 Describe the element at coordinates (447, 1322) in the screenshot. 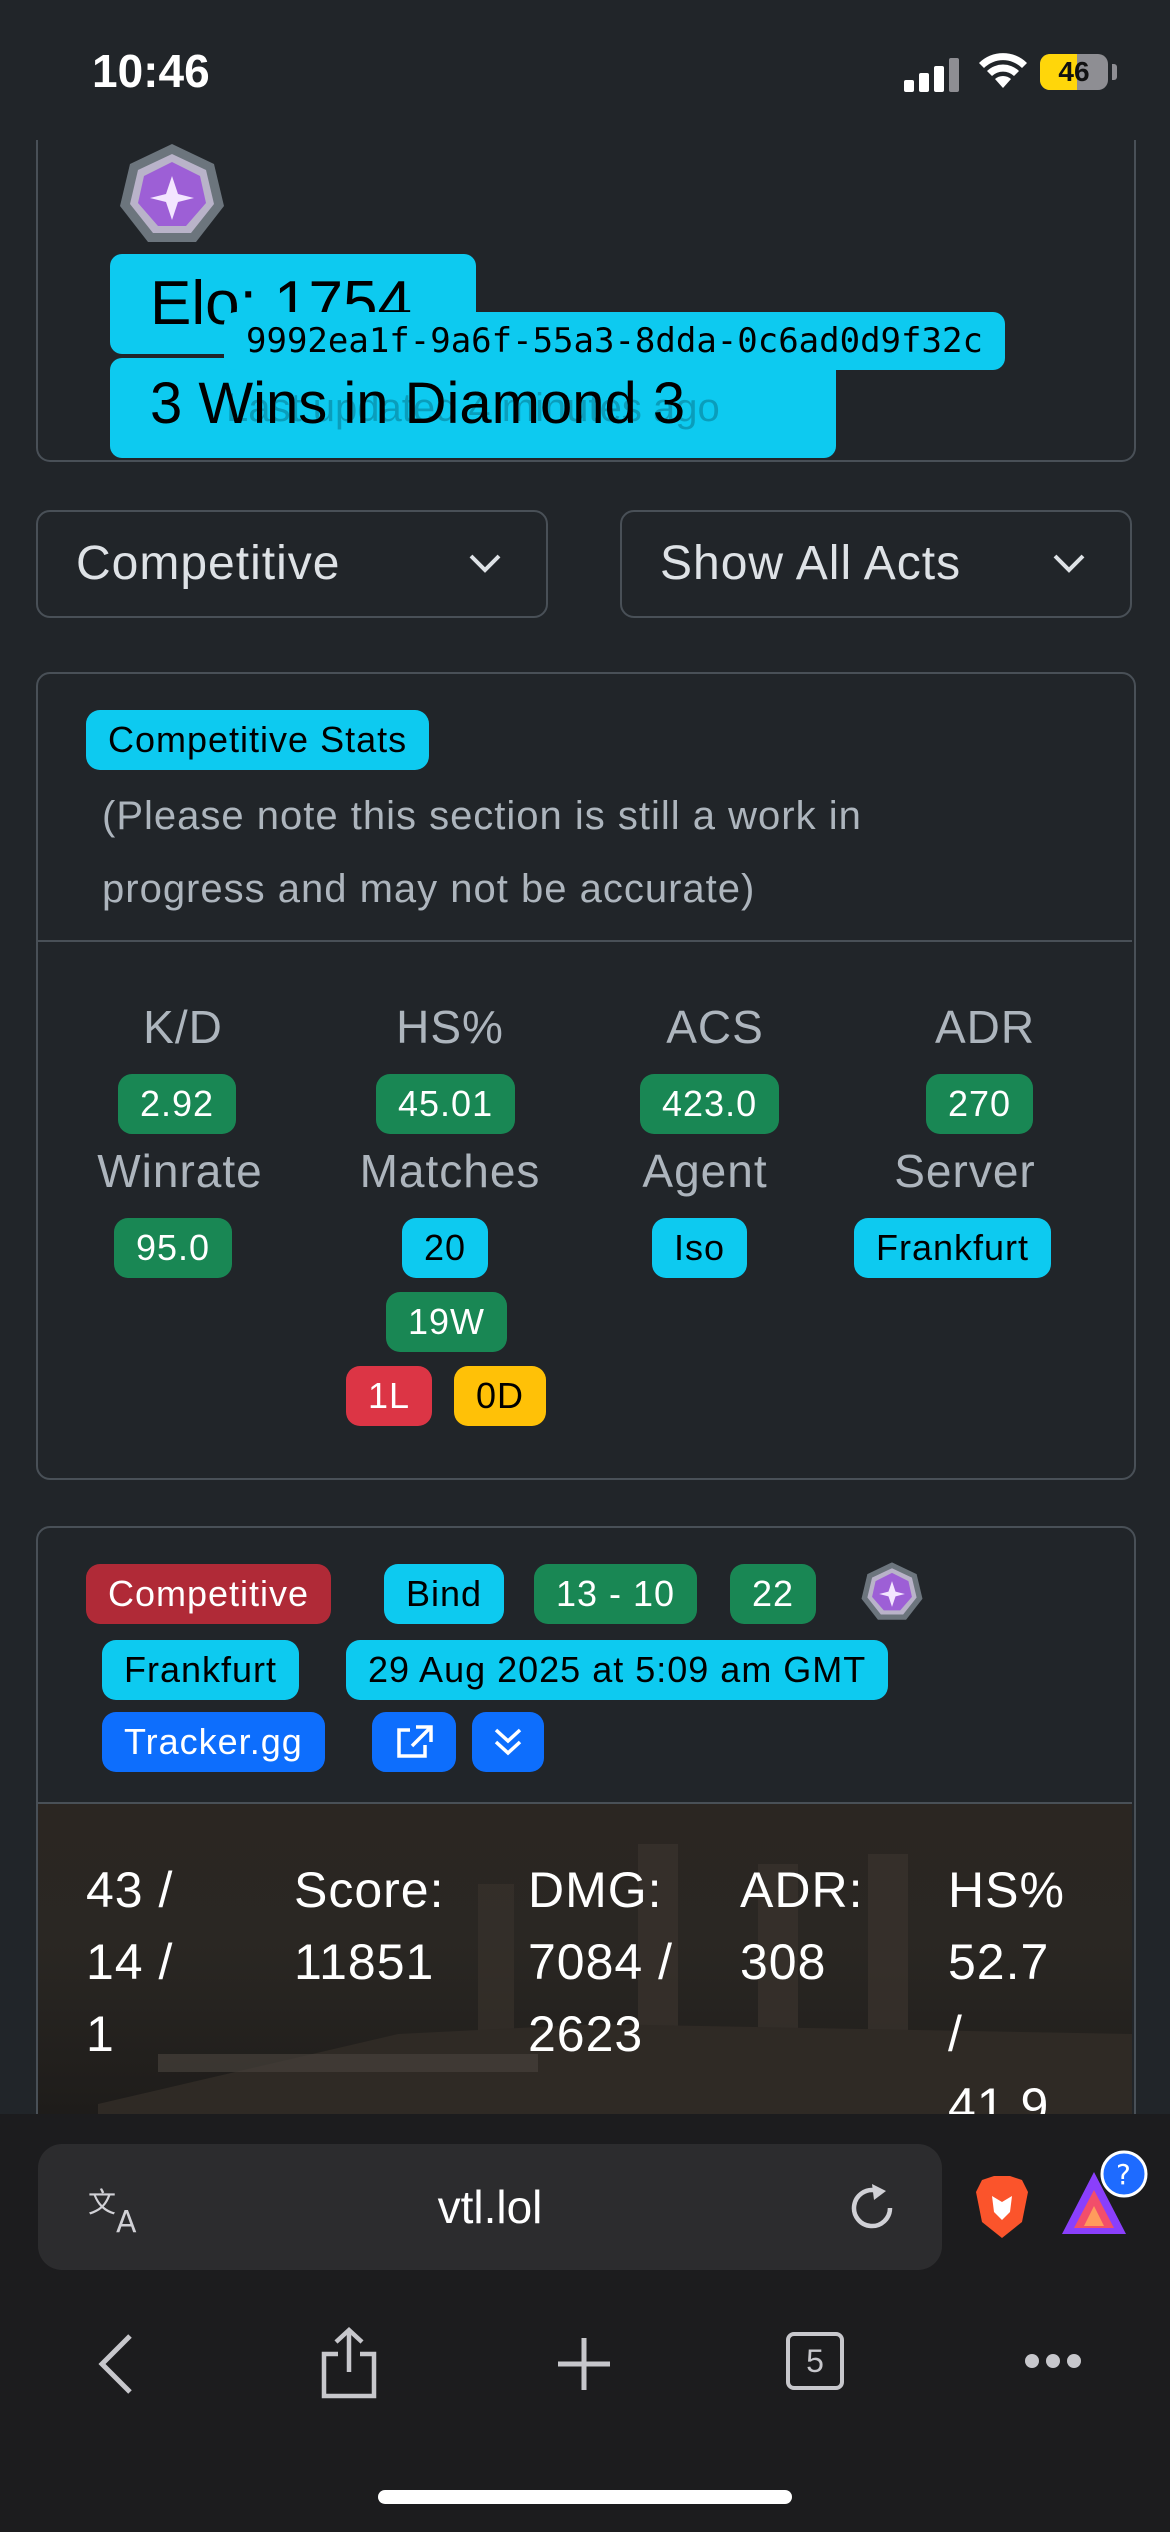

I see `wins-value: 19W` at that location.